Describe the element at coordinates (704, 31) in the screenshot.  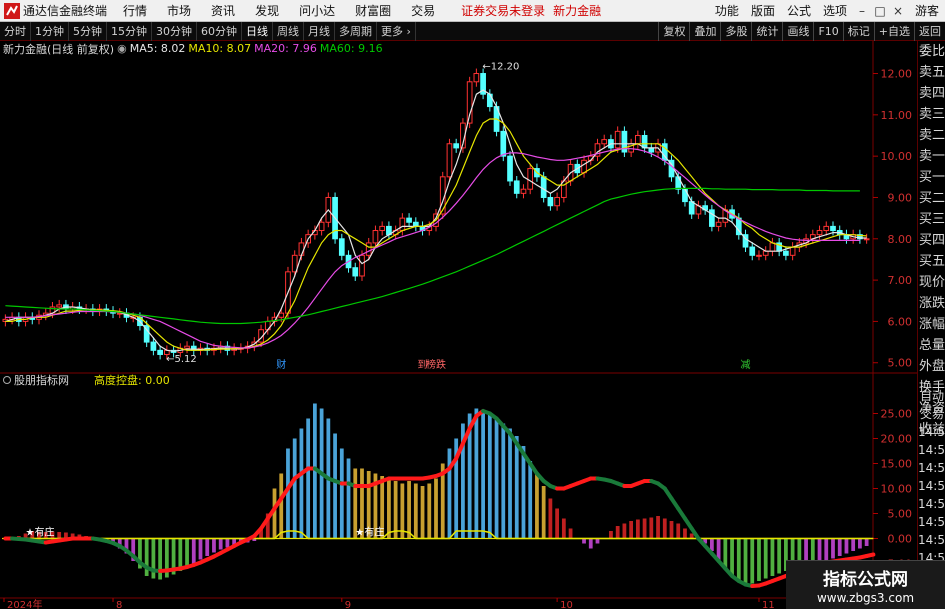
I see `tool-overlay-button: 叠加` at that location.